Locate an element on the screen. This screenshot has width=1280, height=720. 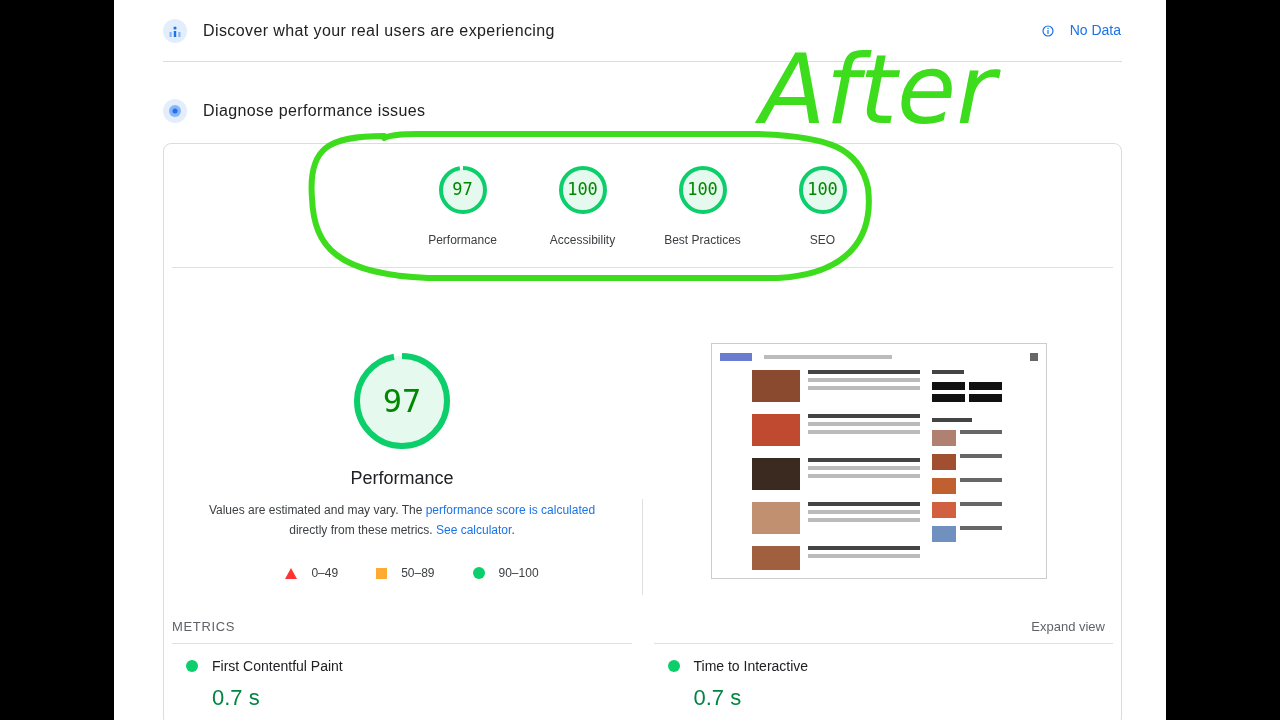
category-label: Accessibility is located at coordinates (582, 240).